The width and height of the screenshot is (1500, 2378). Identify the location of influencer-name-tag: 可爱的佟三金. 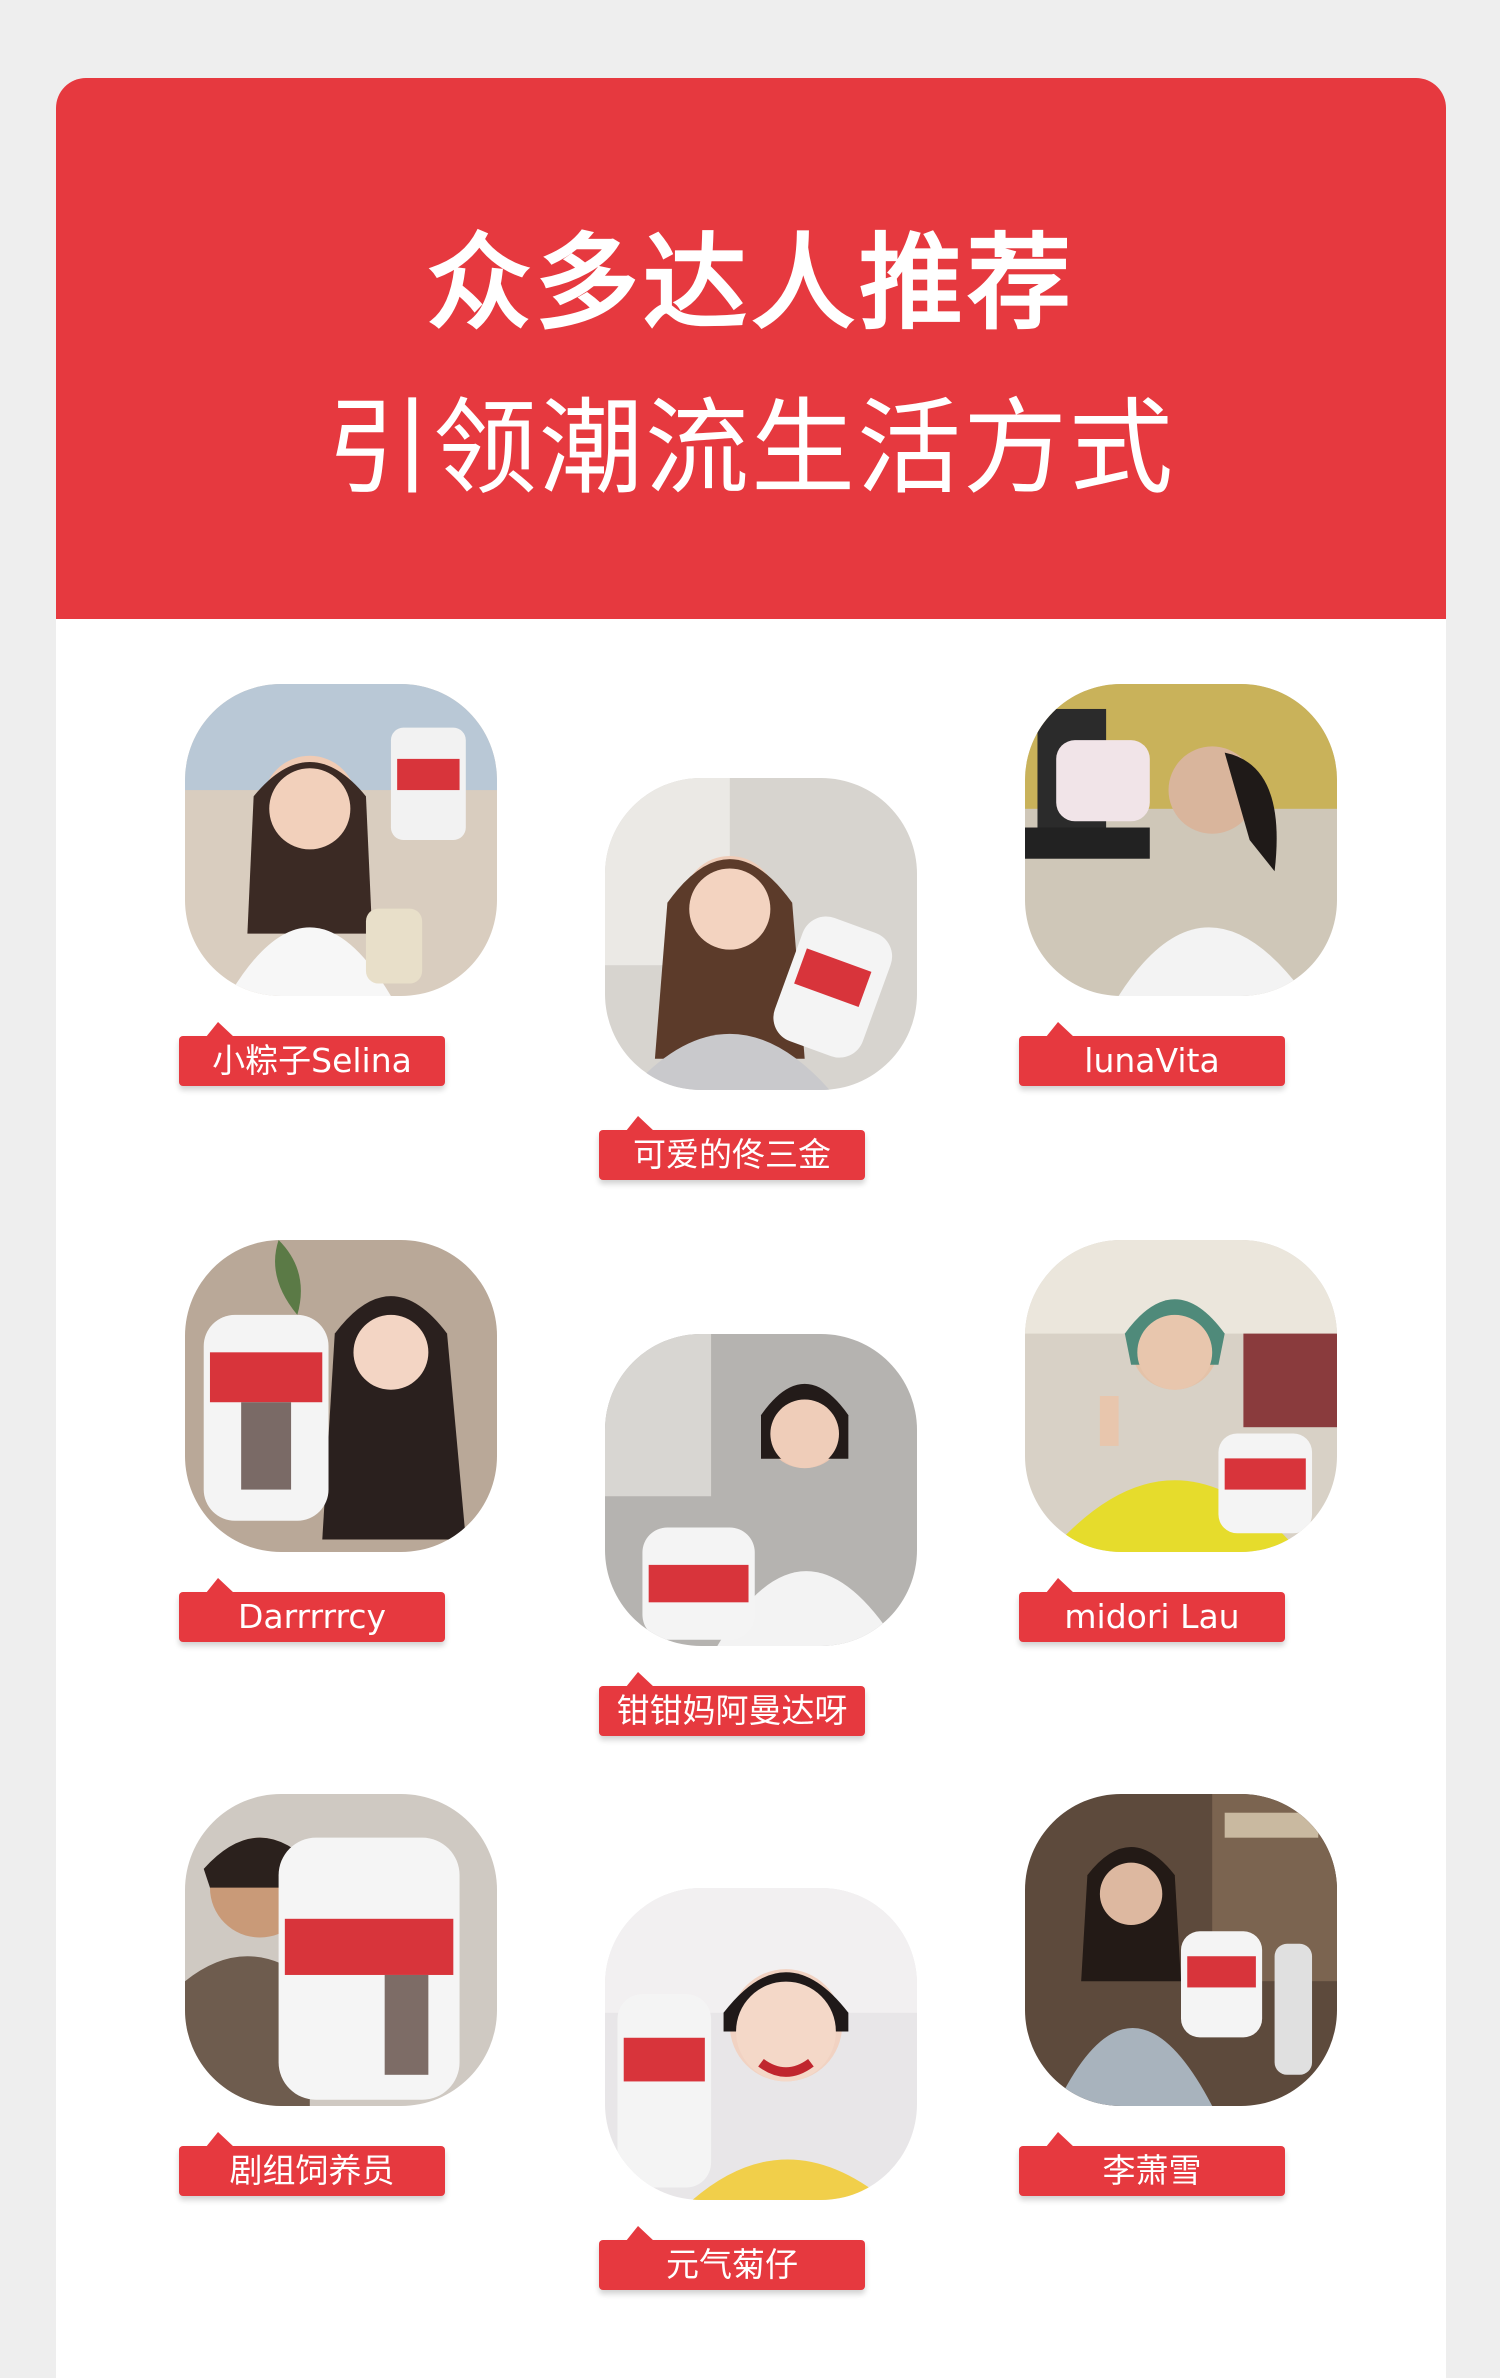
(732, 1148).